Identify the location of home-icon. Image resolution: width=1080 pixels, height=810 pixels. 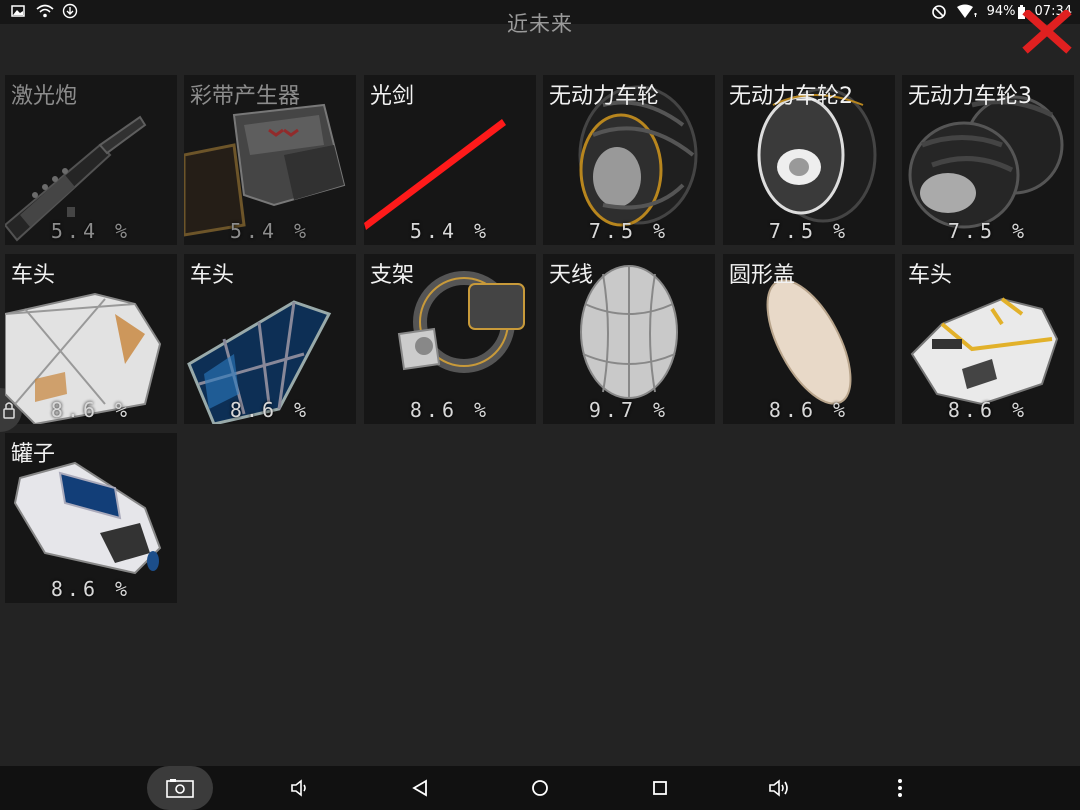
(540, 788).